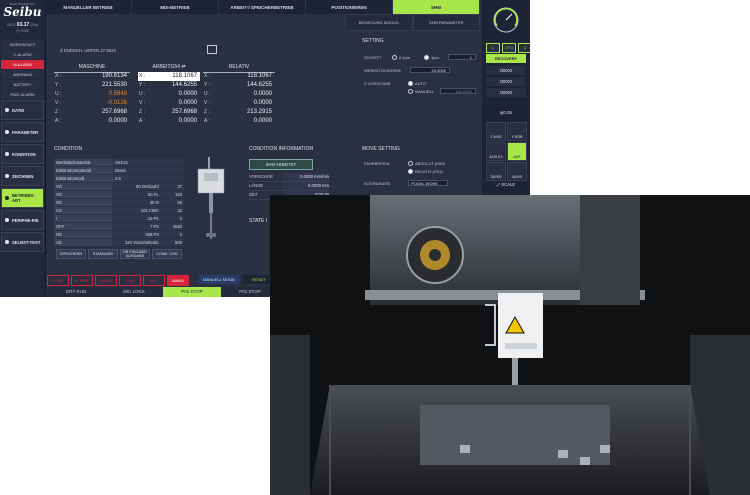 The height and width of the screenshot is (495, 750). Describe the element at coordinates (377, 83) in the screenshot. I see `zvor-label: Z VORSCHUB` at that location.